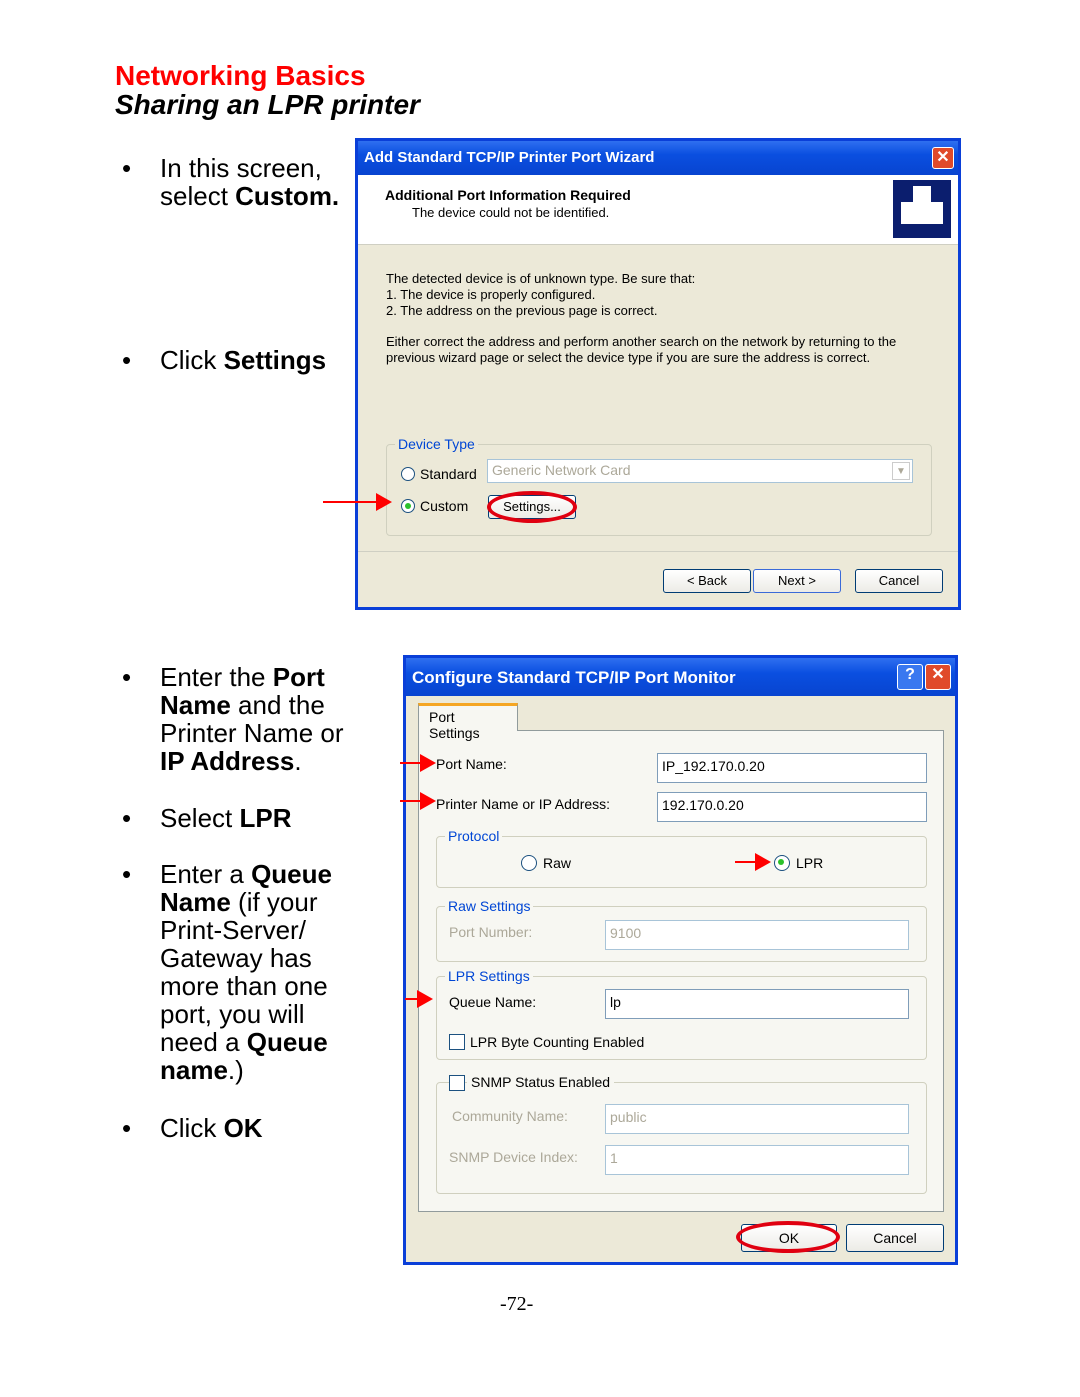 This screenshot has height=1397, width=1080. I want to click on instruction-text: ., so click(298, 761).